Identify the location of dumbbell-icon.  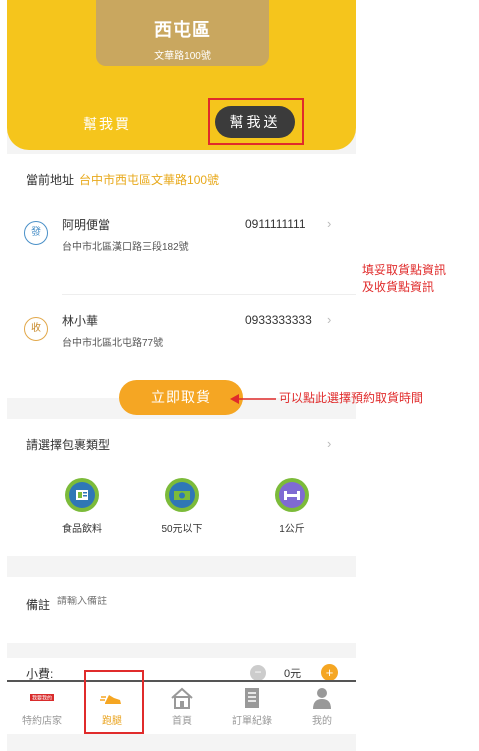
(292, 495).